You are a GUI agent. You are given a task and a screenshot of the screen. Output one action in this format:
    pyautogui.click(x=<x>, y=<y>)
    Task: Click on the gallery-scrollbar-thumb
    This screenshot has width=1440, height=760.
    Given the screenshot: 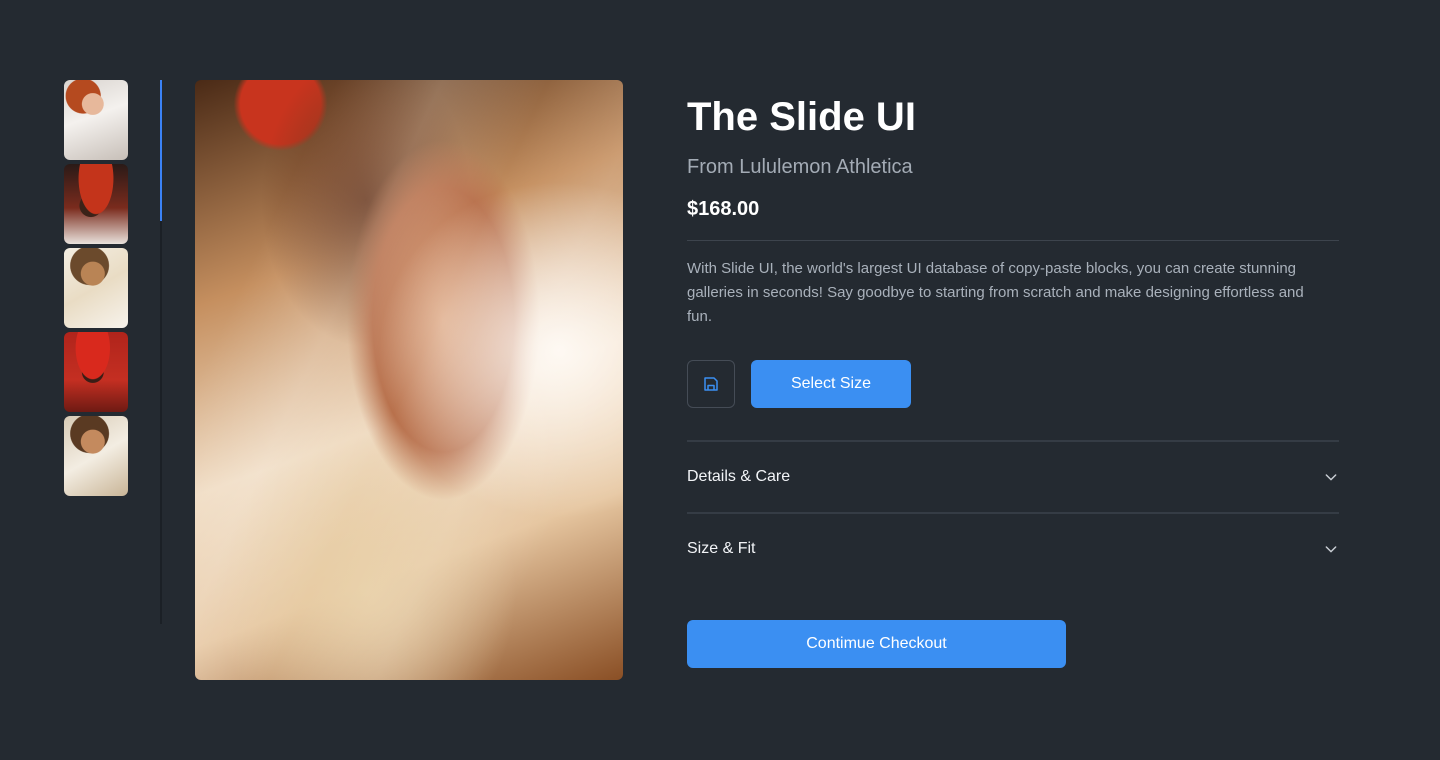 What is the action you would take?
    pyautogui.click(x=161, y=150)
    